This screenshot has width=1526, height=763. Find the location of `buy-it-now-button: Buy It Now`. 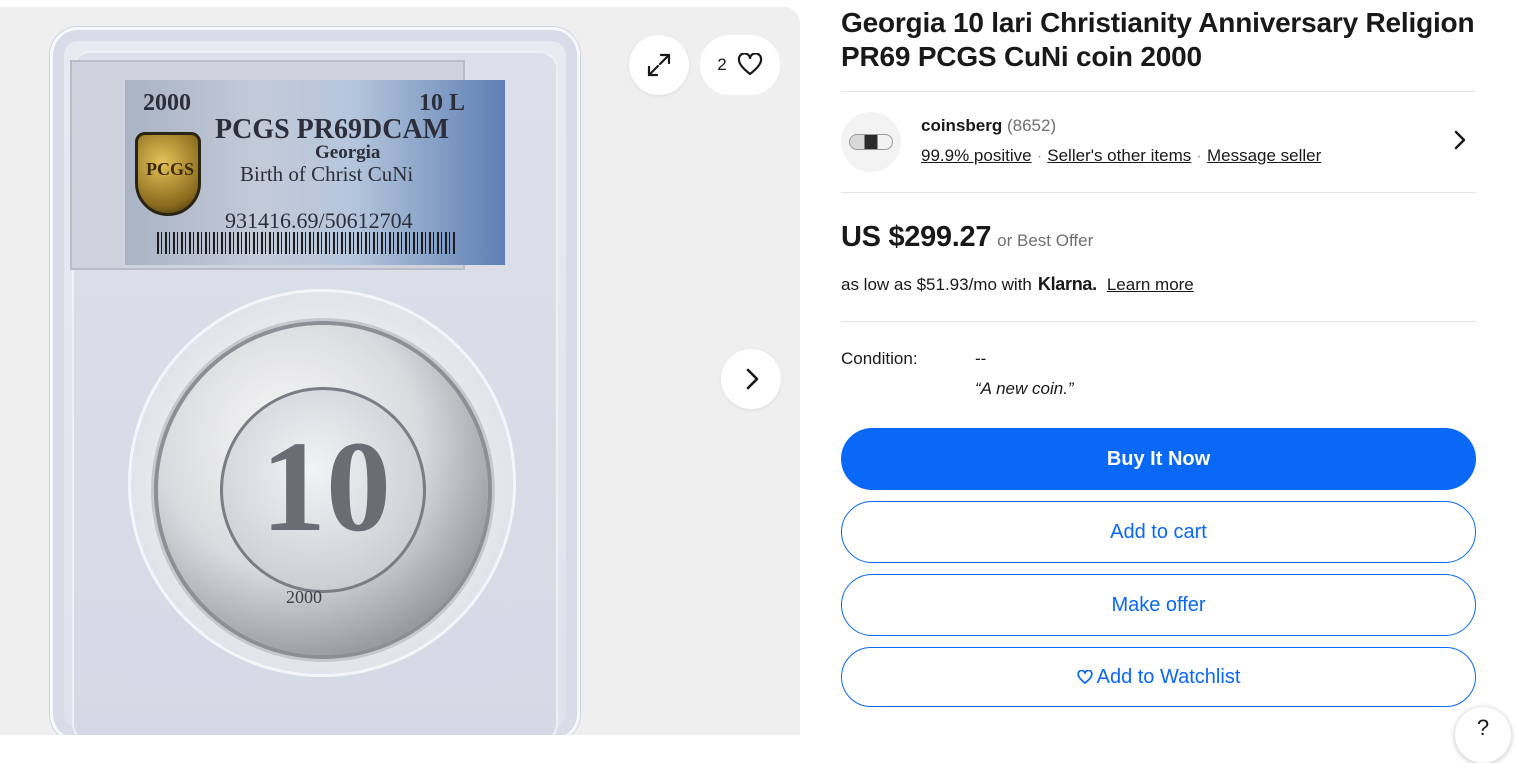

buy-it-now-button: Buy It Now is located at coordinates (1158, 459).